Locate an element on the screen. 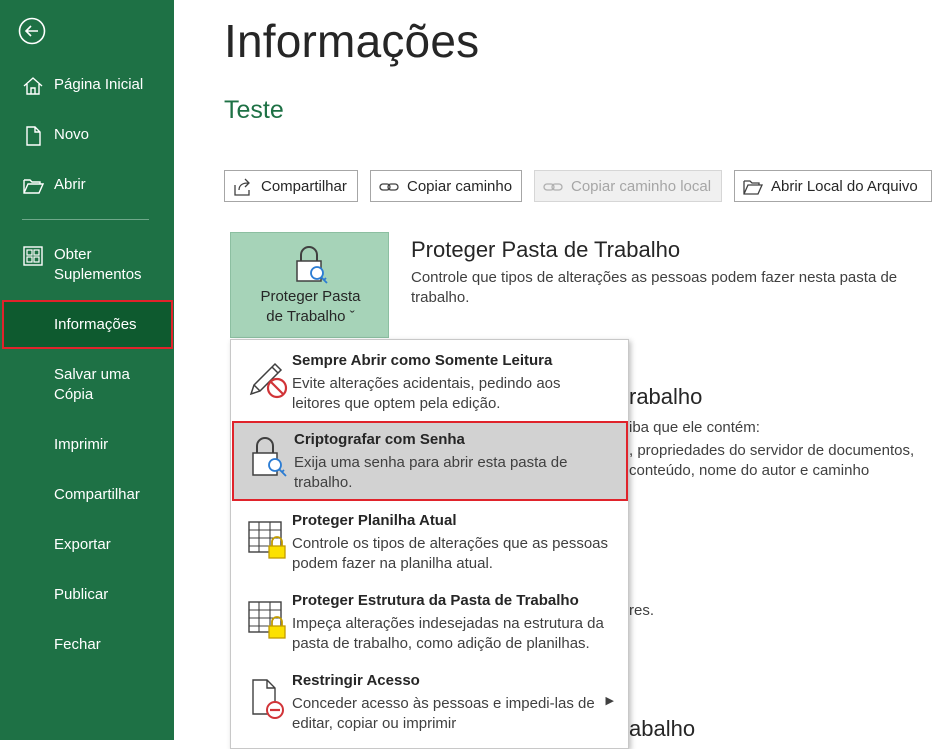 Image resolution: width=947 pixels, height=749 pixels. share-button: Compartilhar is located at coordinates (291, 186).